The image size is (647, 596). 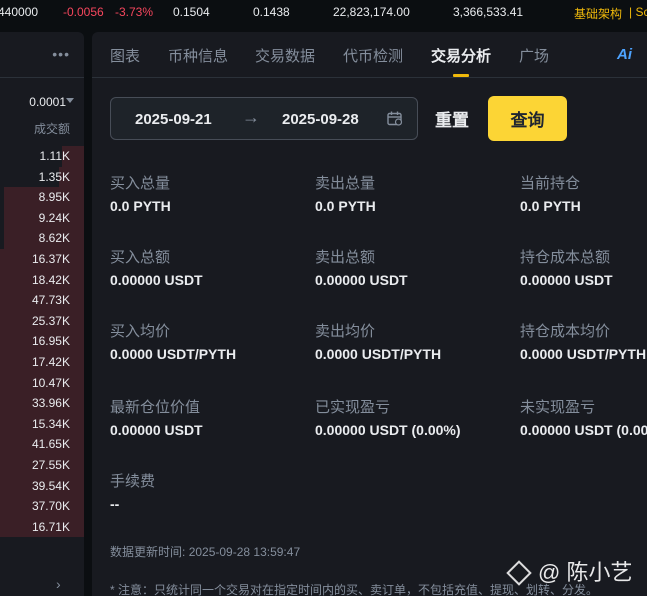 I want to click on tab-trade-analysis: 交易分析, so click(x=461, y=55).